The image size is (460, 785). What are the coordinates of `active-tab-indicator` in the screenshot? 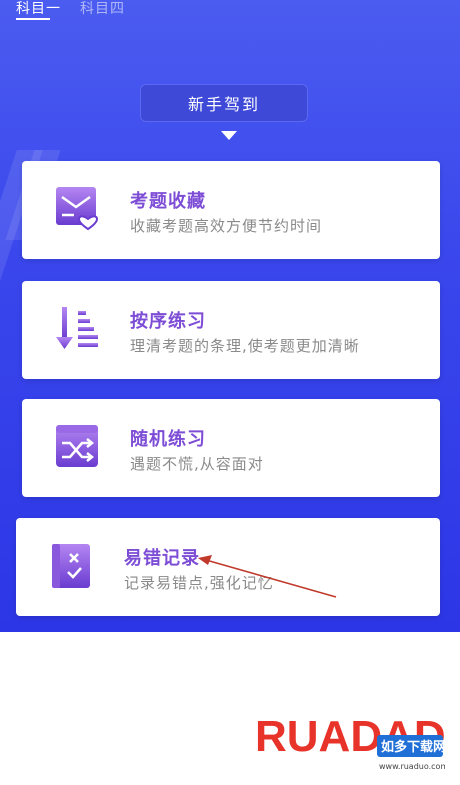 It's located at (33, 19).